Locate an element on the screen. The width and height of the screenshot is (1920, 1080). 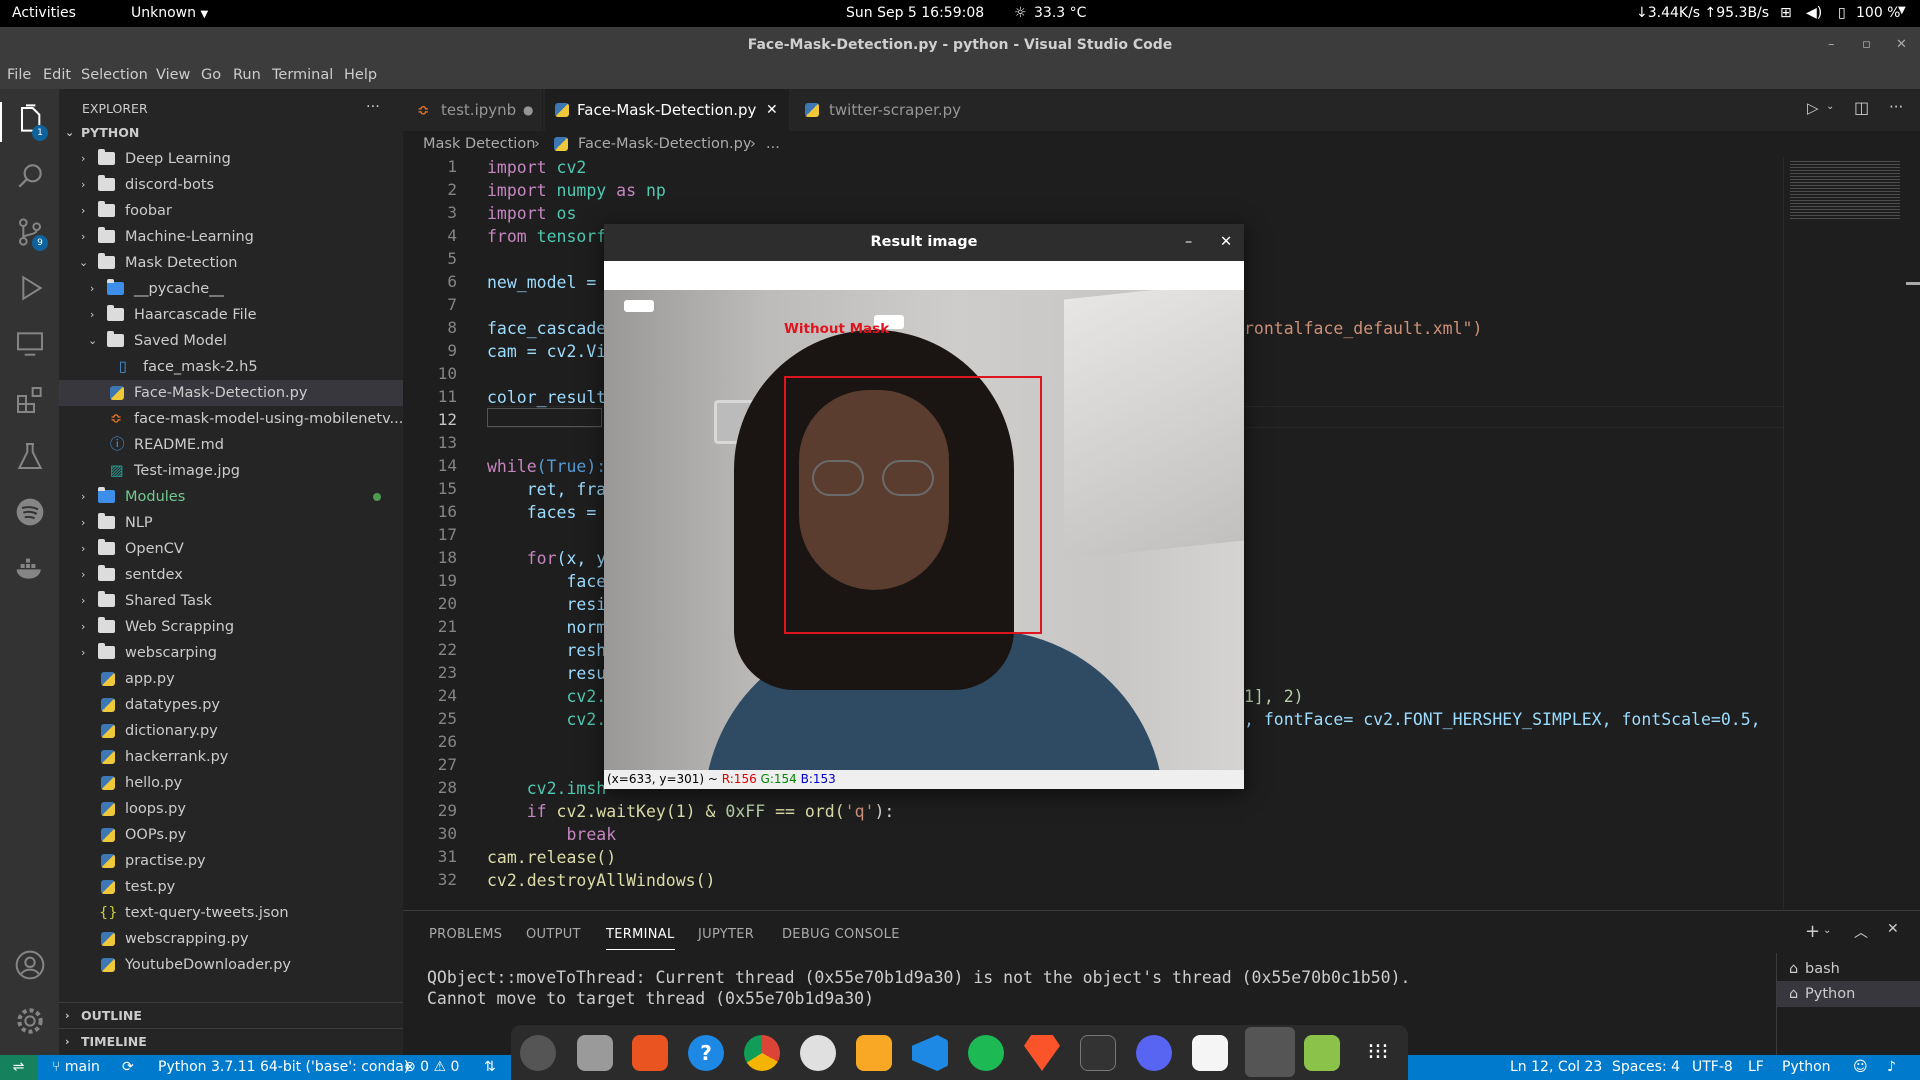
search-icon is located at coordinates (30, 176).